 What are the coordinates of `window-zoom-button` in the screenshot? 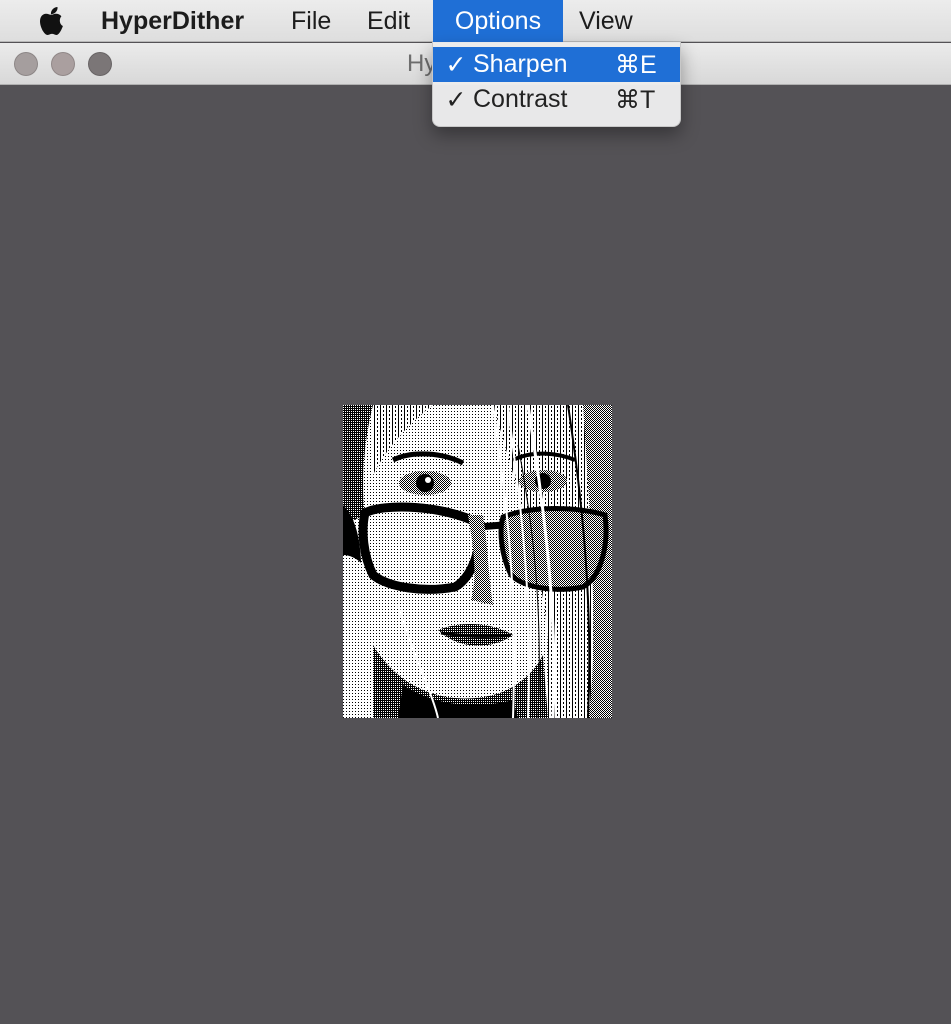 It's located at (100, 64).